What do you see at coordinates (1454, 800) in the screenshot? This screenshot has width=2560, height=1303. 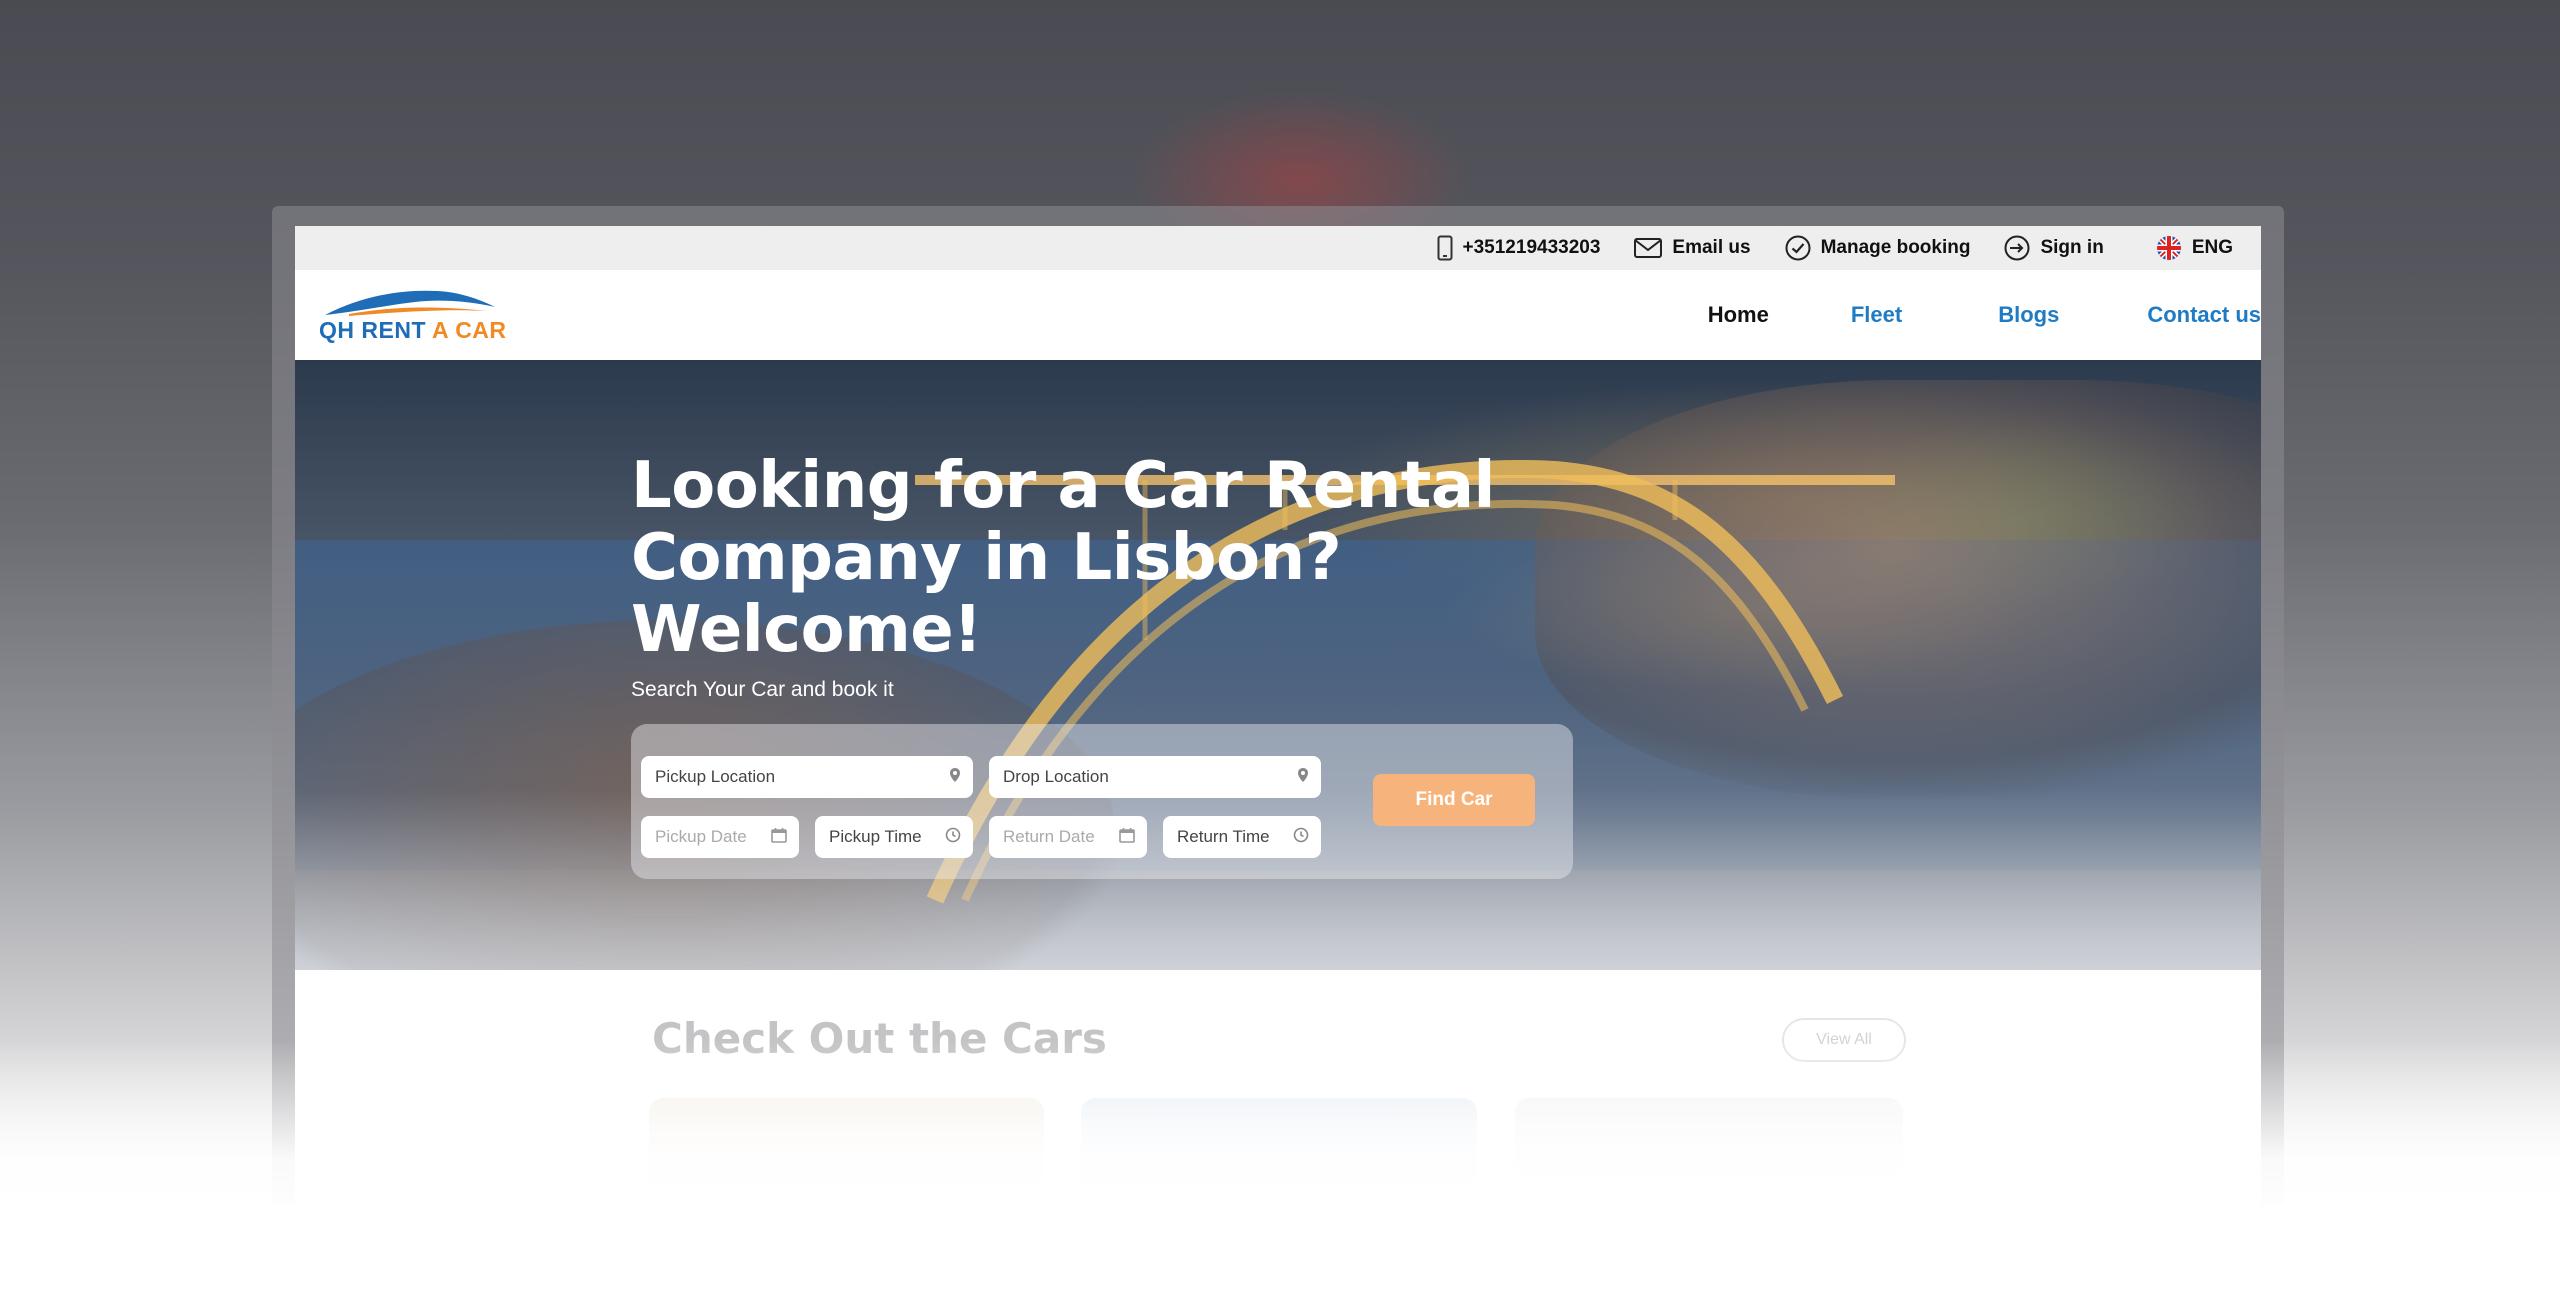 I see `find-car-button: Find Car` at bounding box center [1454, 800].